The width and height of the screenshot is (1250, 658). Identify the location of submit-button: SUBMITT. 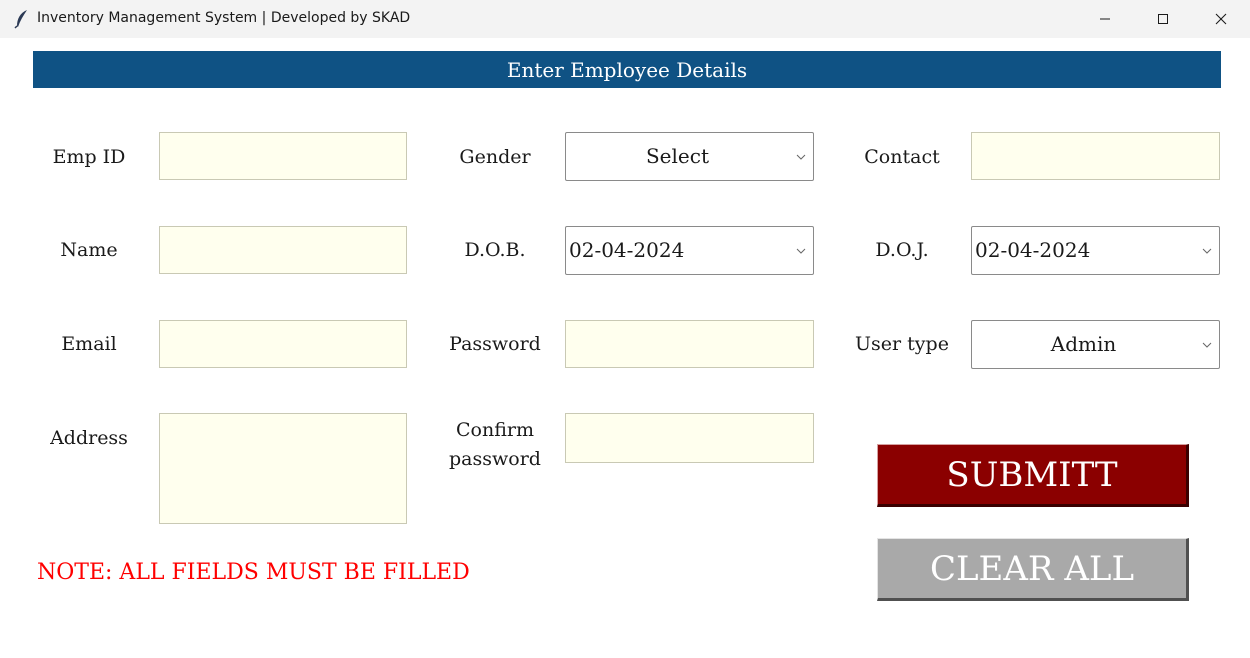
(1033, 475).